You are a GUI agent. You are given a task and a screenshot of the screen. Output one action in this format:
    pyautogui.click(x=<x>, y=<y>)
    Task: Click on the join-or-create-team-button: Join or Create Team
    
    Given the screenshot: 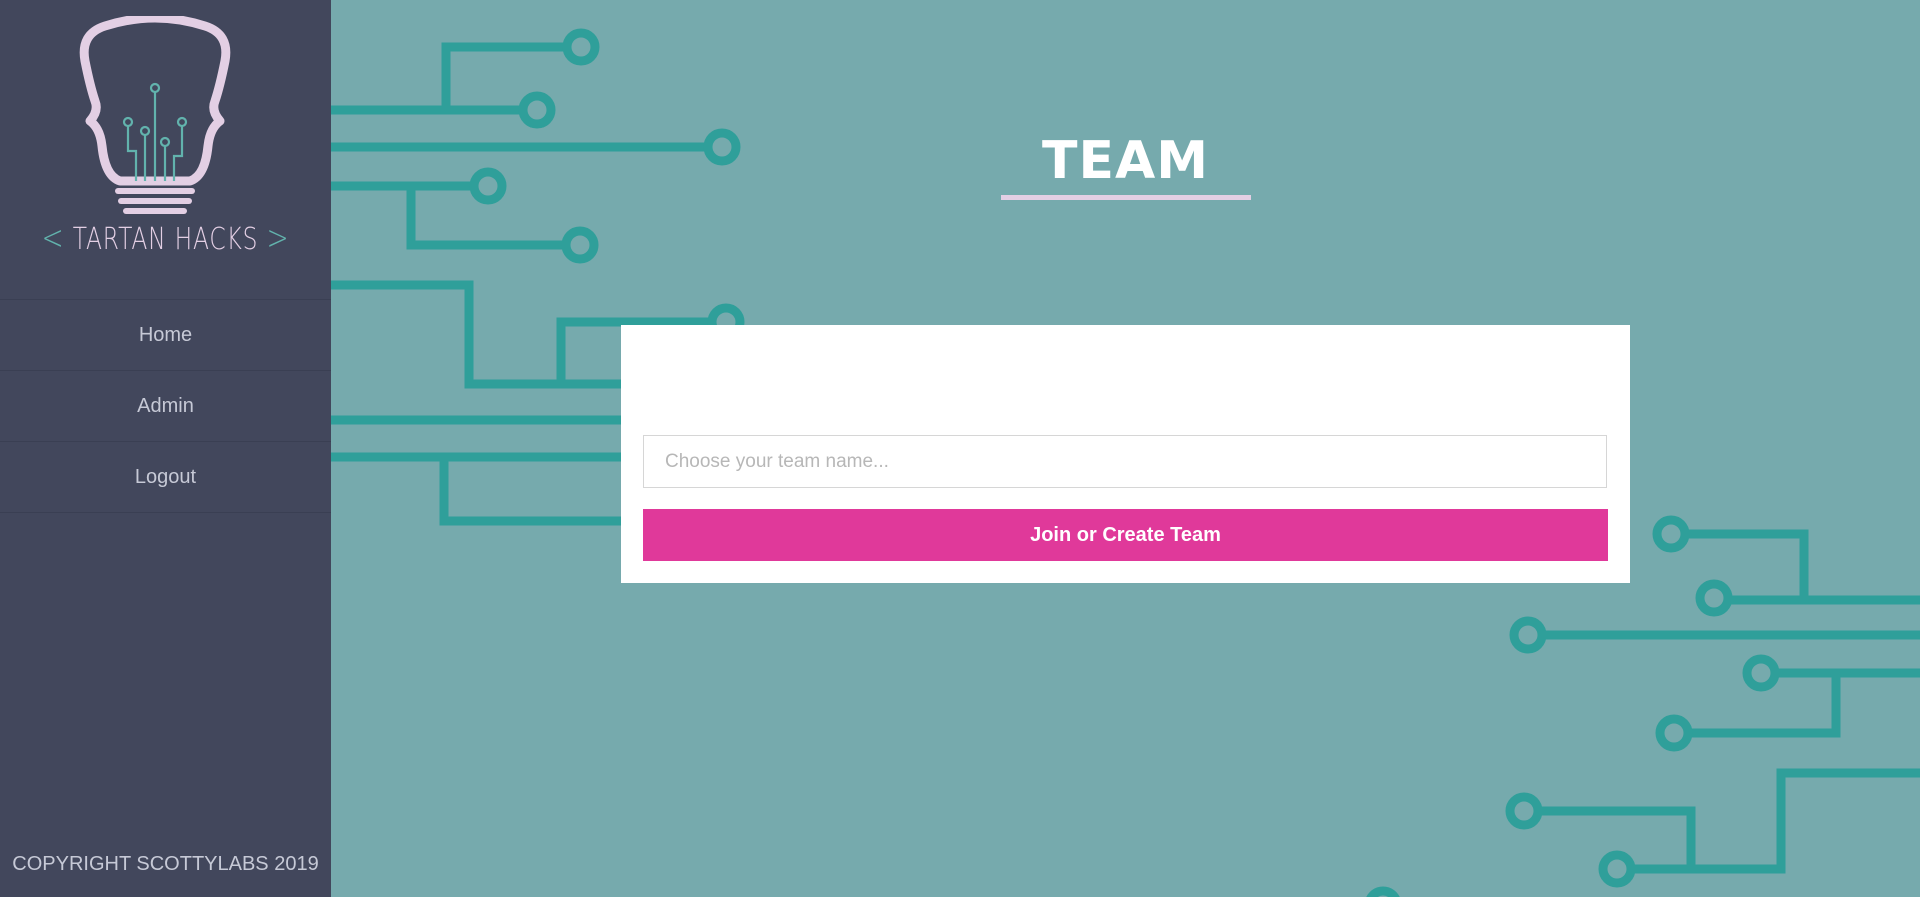 What is the action you would take?
    pyautogui.click(x=1125, y=535)
    